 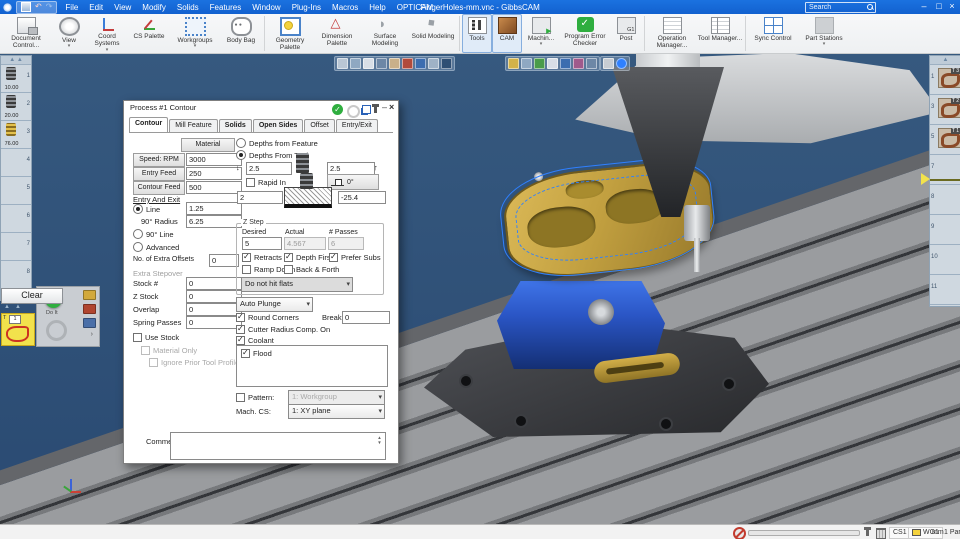 What do you see at coordinates (353, 182) in the screenshot?
I see `entry-angle-button: 0°` at bounding box center [353, 182].